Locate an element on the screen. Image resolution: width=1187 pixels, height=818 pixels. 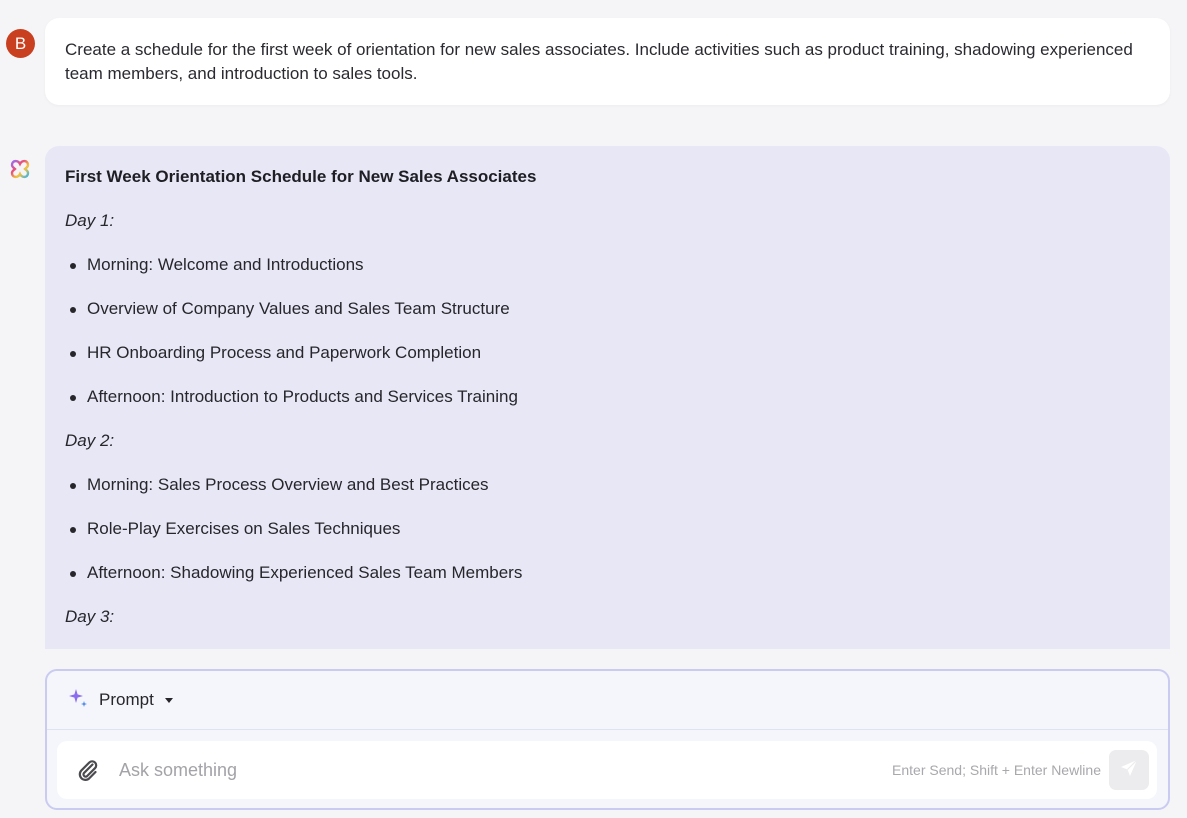
list-item: Role-Play Exercises on Sales Techniques is located at coordinates (607, 529).